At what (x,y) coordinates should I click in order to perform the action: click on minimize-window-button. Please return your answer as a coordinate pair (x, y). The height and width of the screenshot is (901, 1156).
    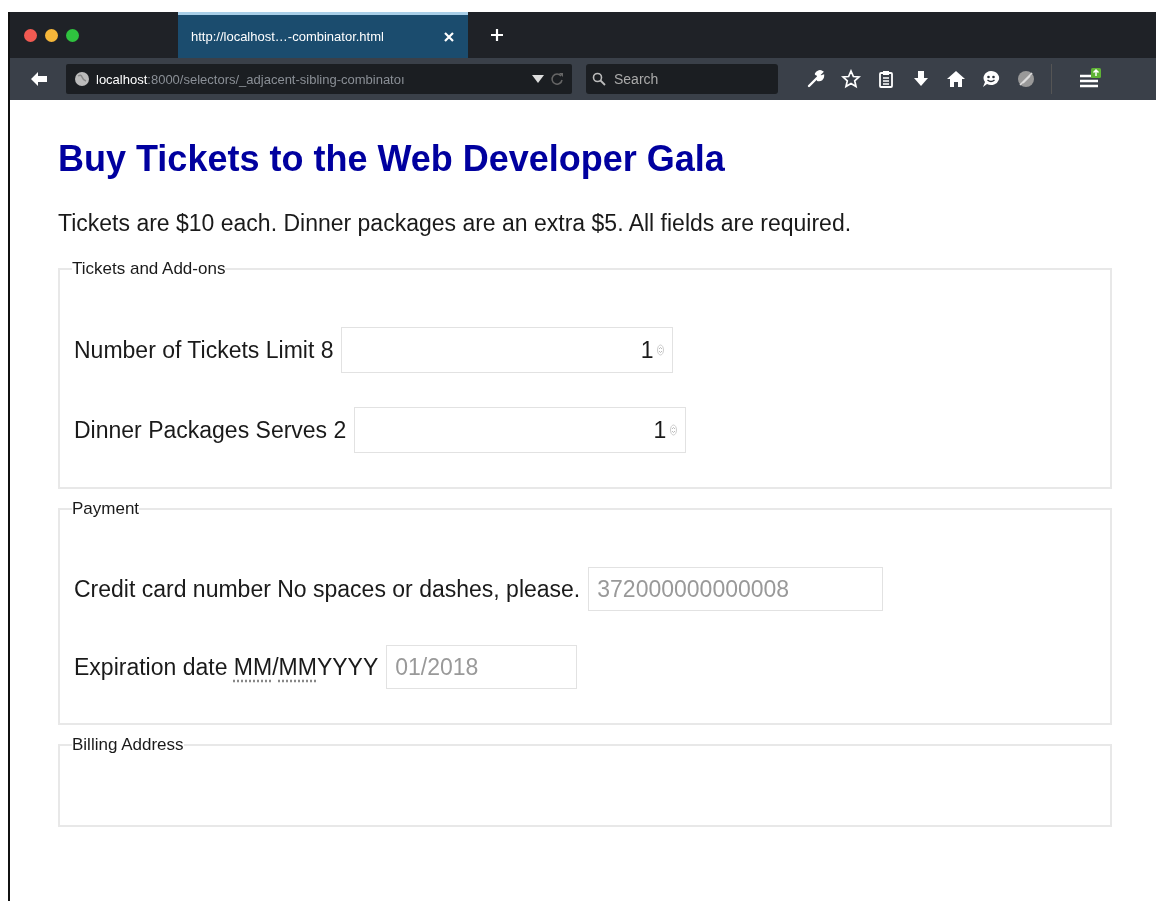
    Looking at the image, I should click on (51, 35).